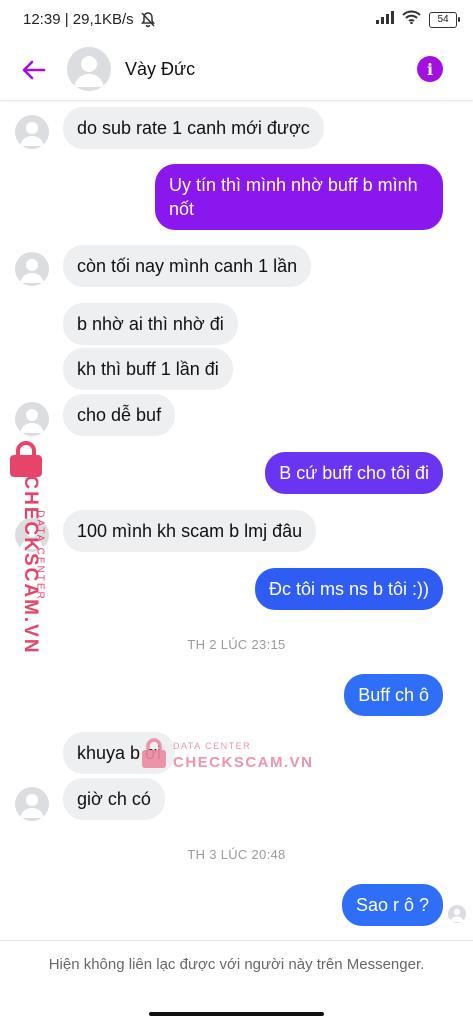 The image size is (473, 1025). Describe the element at coordinates (392, 905) in the screenshot. I see `message-bubble-outgoing: Sao r ô ?` at that location.